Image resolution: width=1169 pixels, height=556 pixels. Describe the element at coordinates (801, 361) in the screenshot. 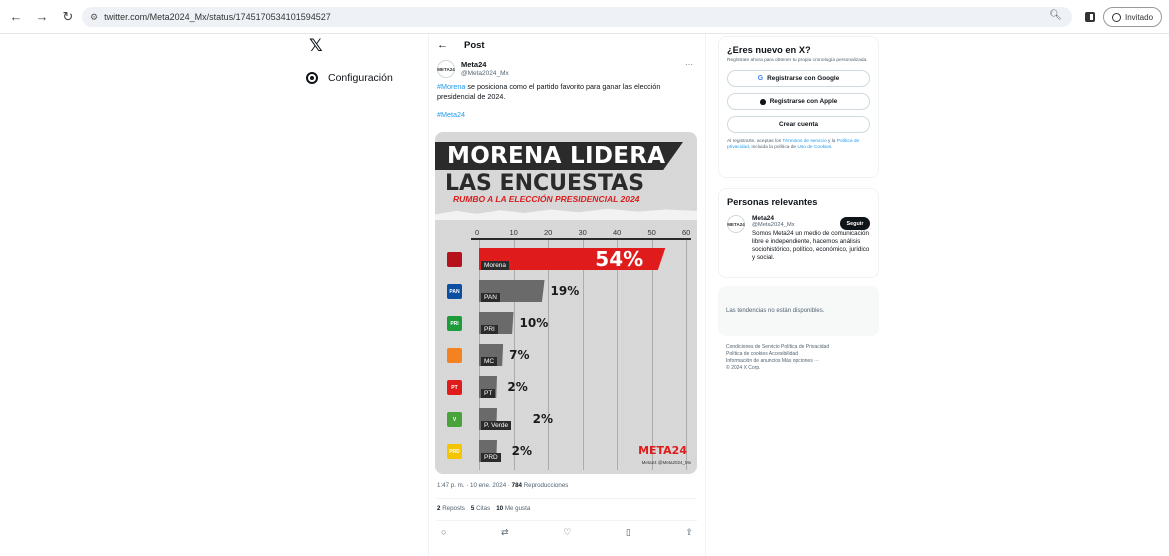

I see `footer-line: Información de anuncios Más opciones ···` at that location.